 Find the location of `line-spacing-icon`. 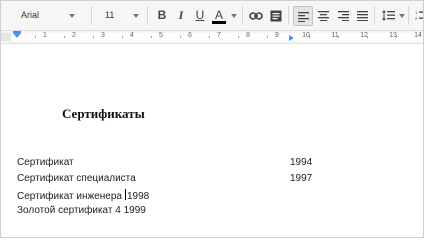

line-spacing-icon is located at coordinates (388, 16).